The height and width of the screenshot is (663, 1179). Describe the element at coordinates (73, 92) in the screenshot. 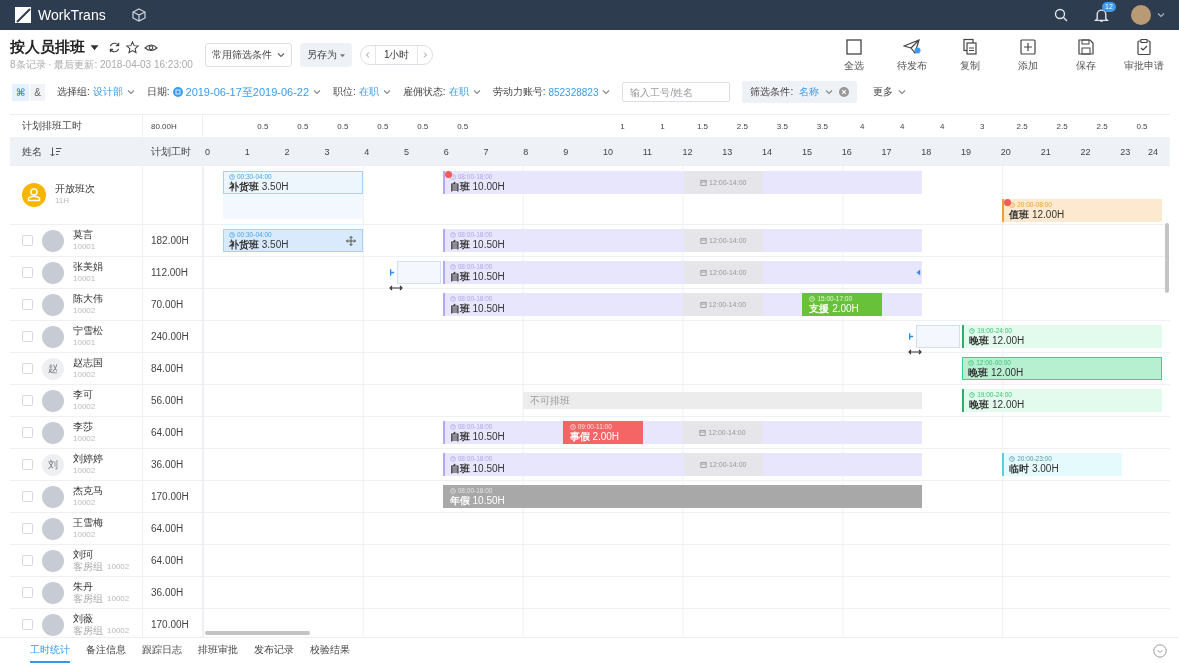

I see `filter-label: 选择组:` at that location.